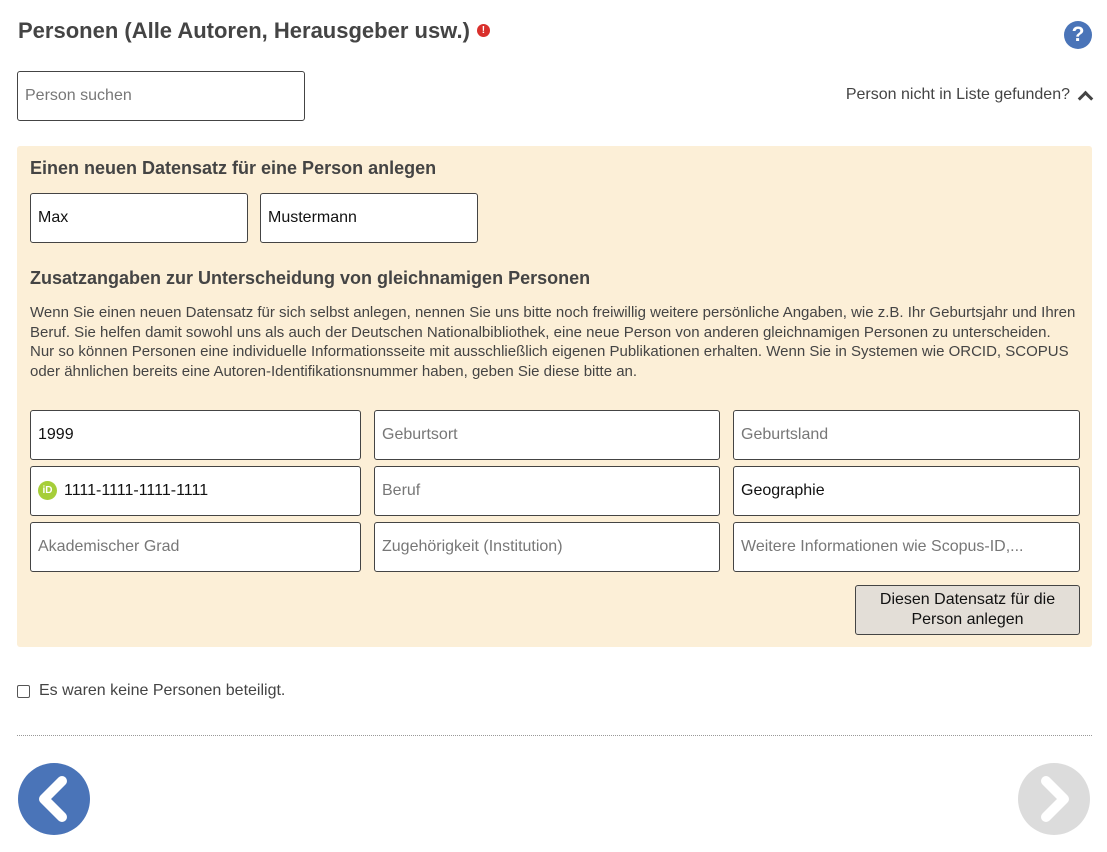 This screenshot has height=852, width=1107. What do you see at coordinates (483, 30) in the screenshot?
I see `exclamation-icon: !` at bounding box center [483, 30].